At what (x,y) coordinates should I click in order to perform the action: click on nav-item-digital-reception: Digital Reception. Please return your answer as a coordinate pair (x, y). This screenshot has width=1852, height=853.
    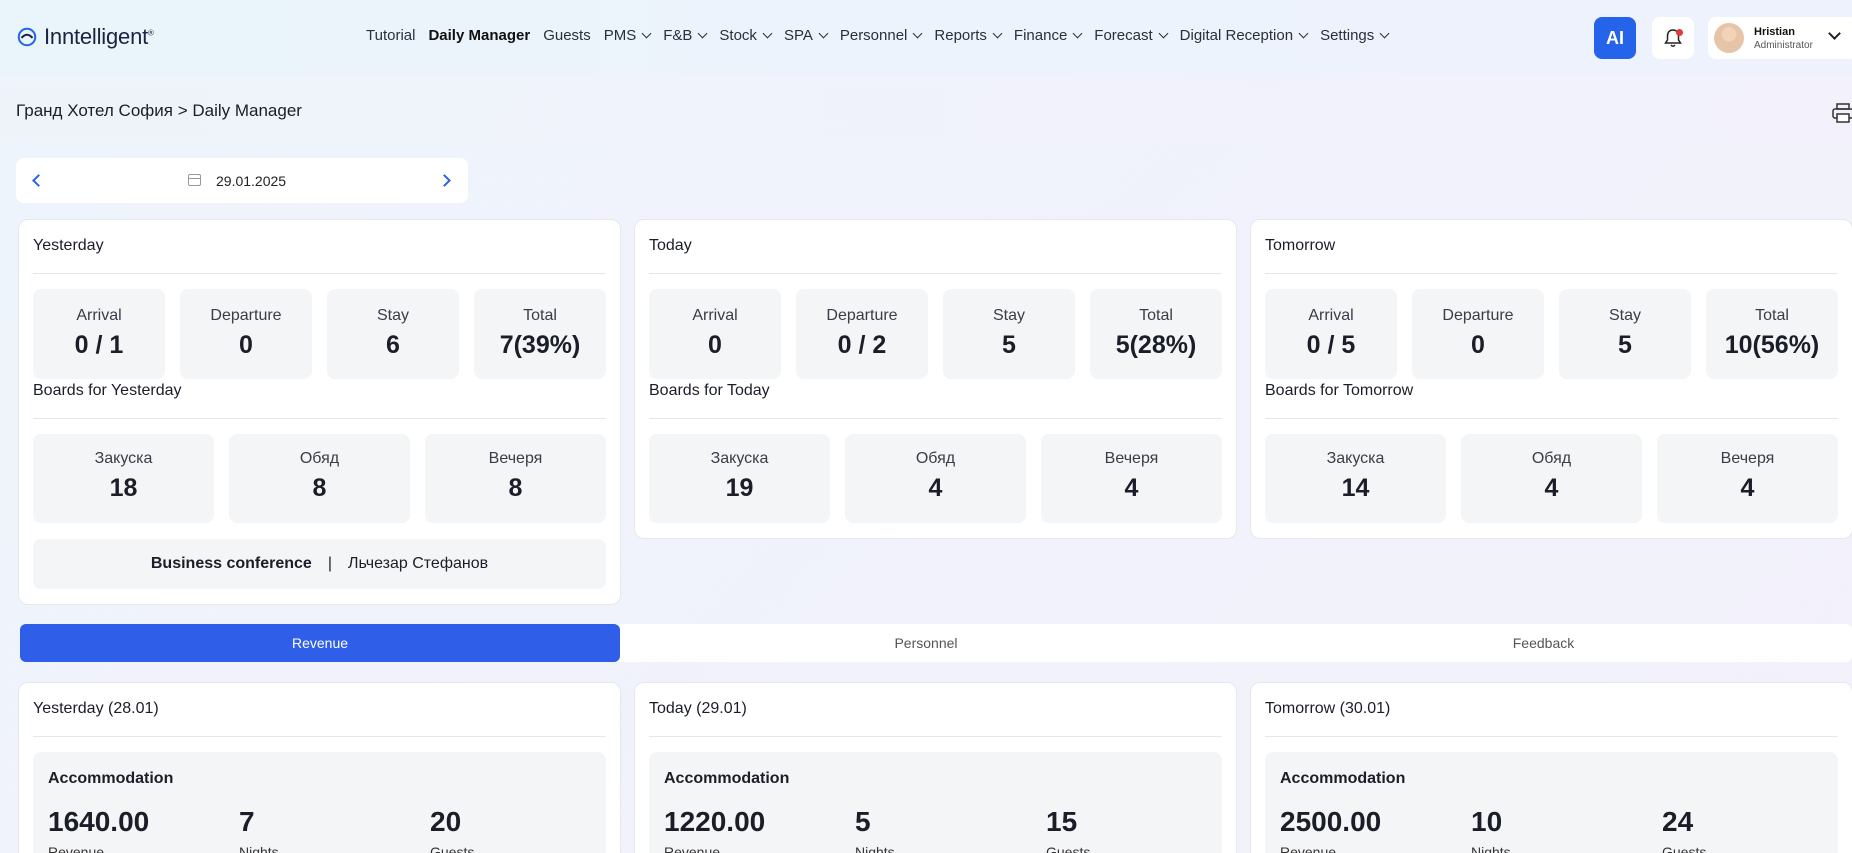
    Looking at the image, I should click on (1244, 35).